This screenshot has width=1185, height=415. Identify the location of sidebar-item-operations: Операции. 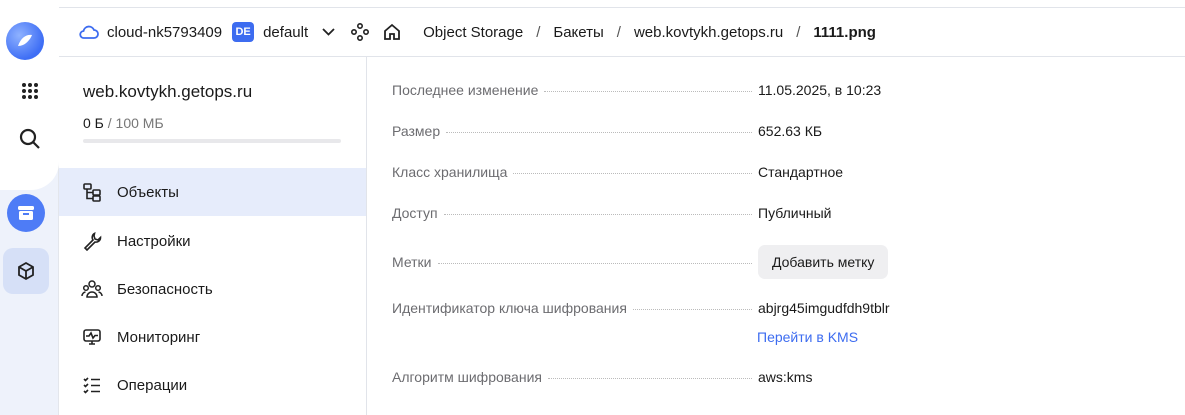
(212, 385).